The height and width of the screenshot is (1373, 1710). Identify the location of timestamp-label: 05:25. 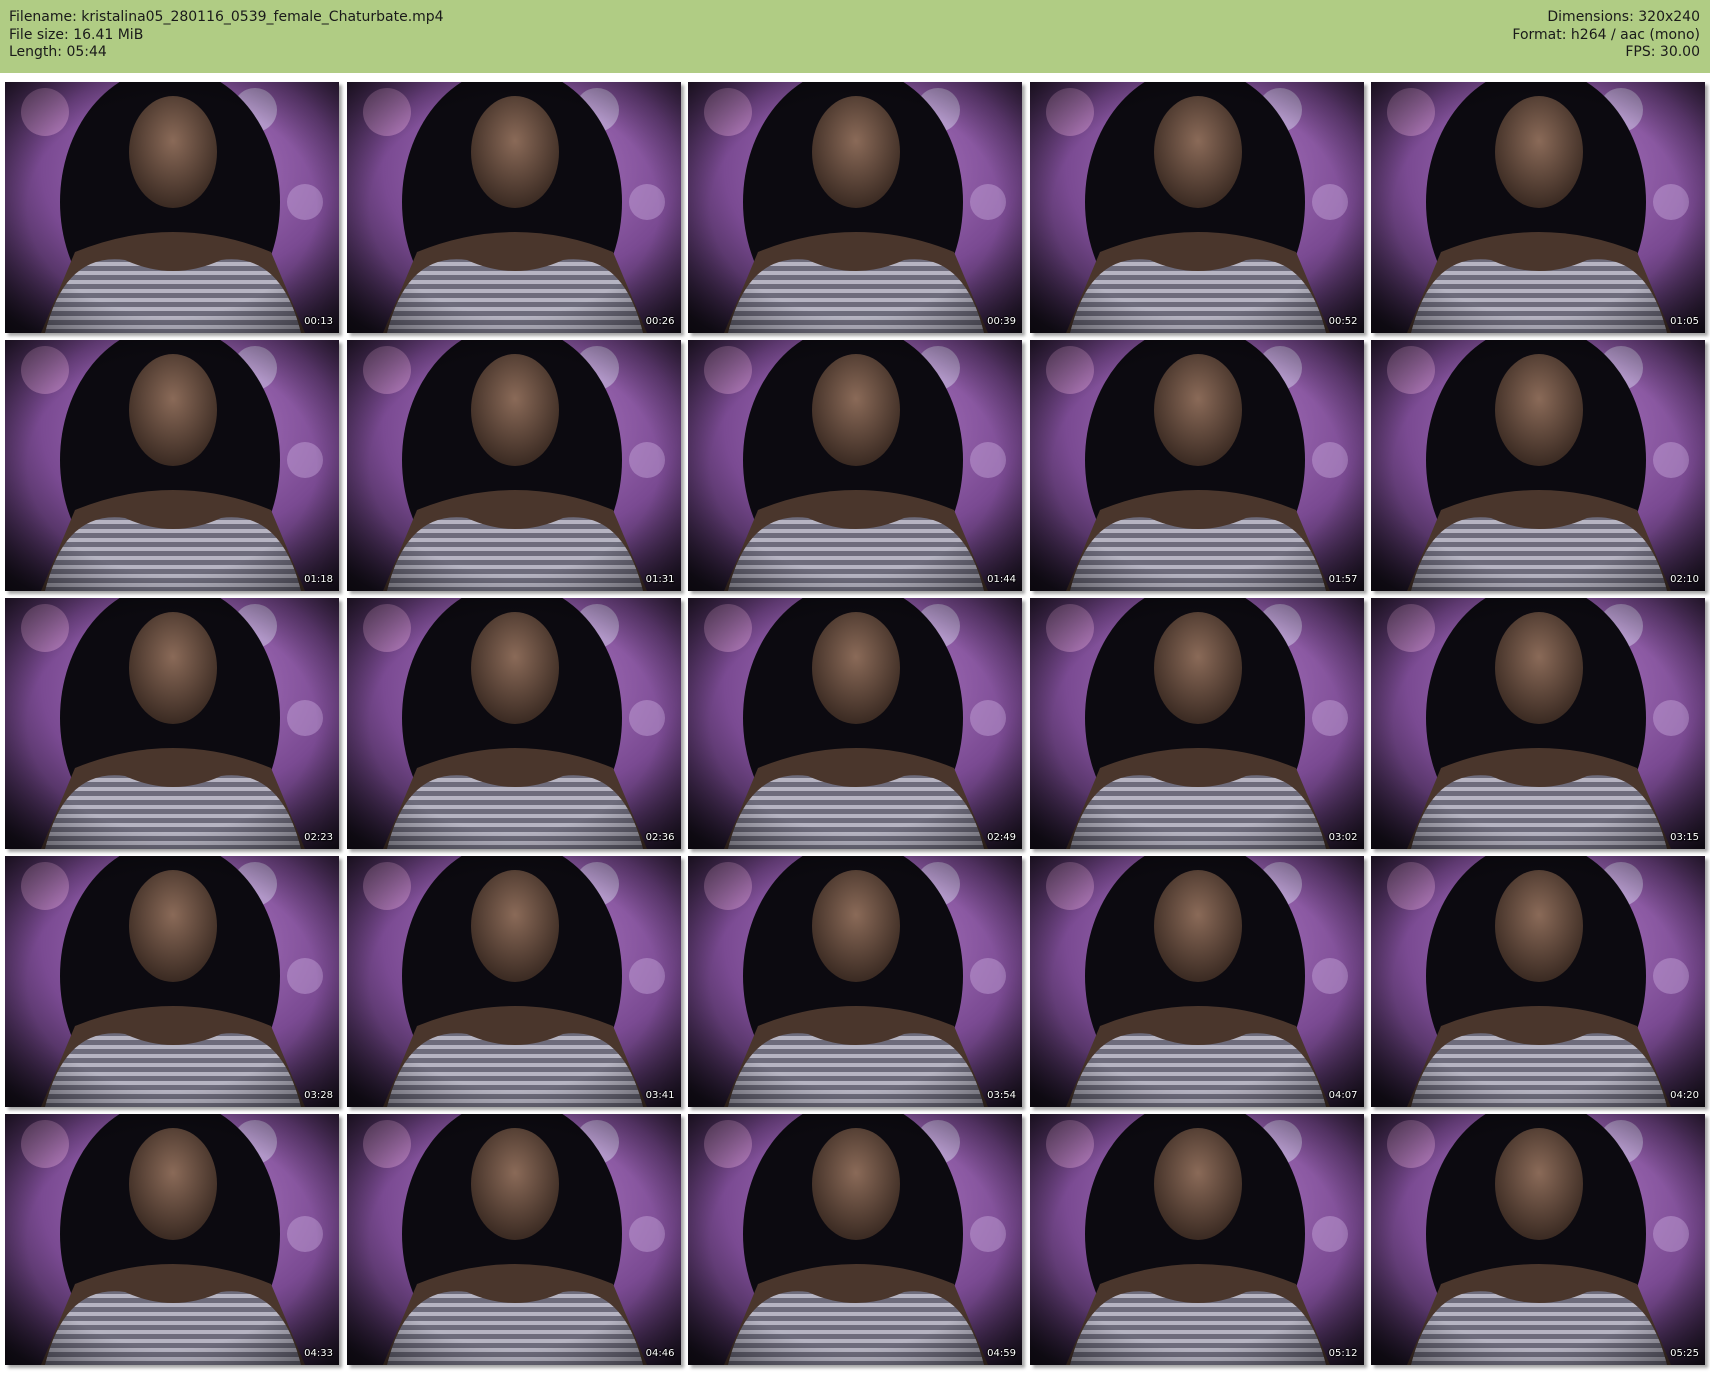
(1684, 1353).